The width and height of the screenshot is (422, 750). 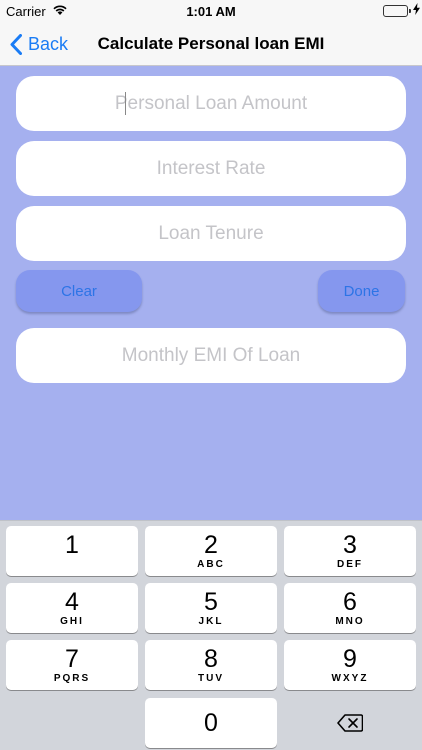 What do you see at coordinates (211, 564) in the screenshot?
I see `key-letters: ABC` at bounding box center [211, 564].